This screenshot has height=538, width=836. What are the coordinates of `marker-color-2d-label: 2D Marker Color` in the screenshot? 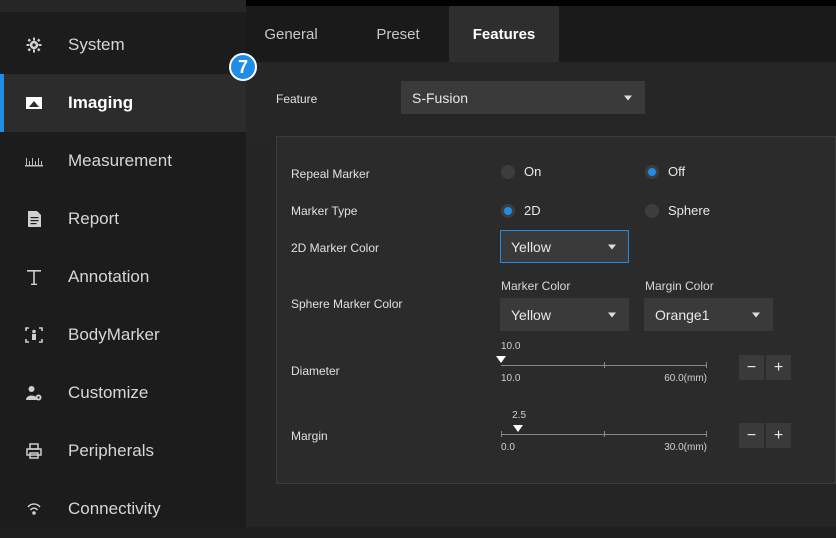 It's located at (335, 248).